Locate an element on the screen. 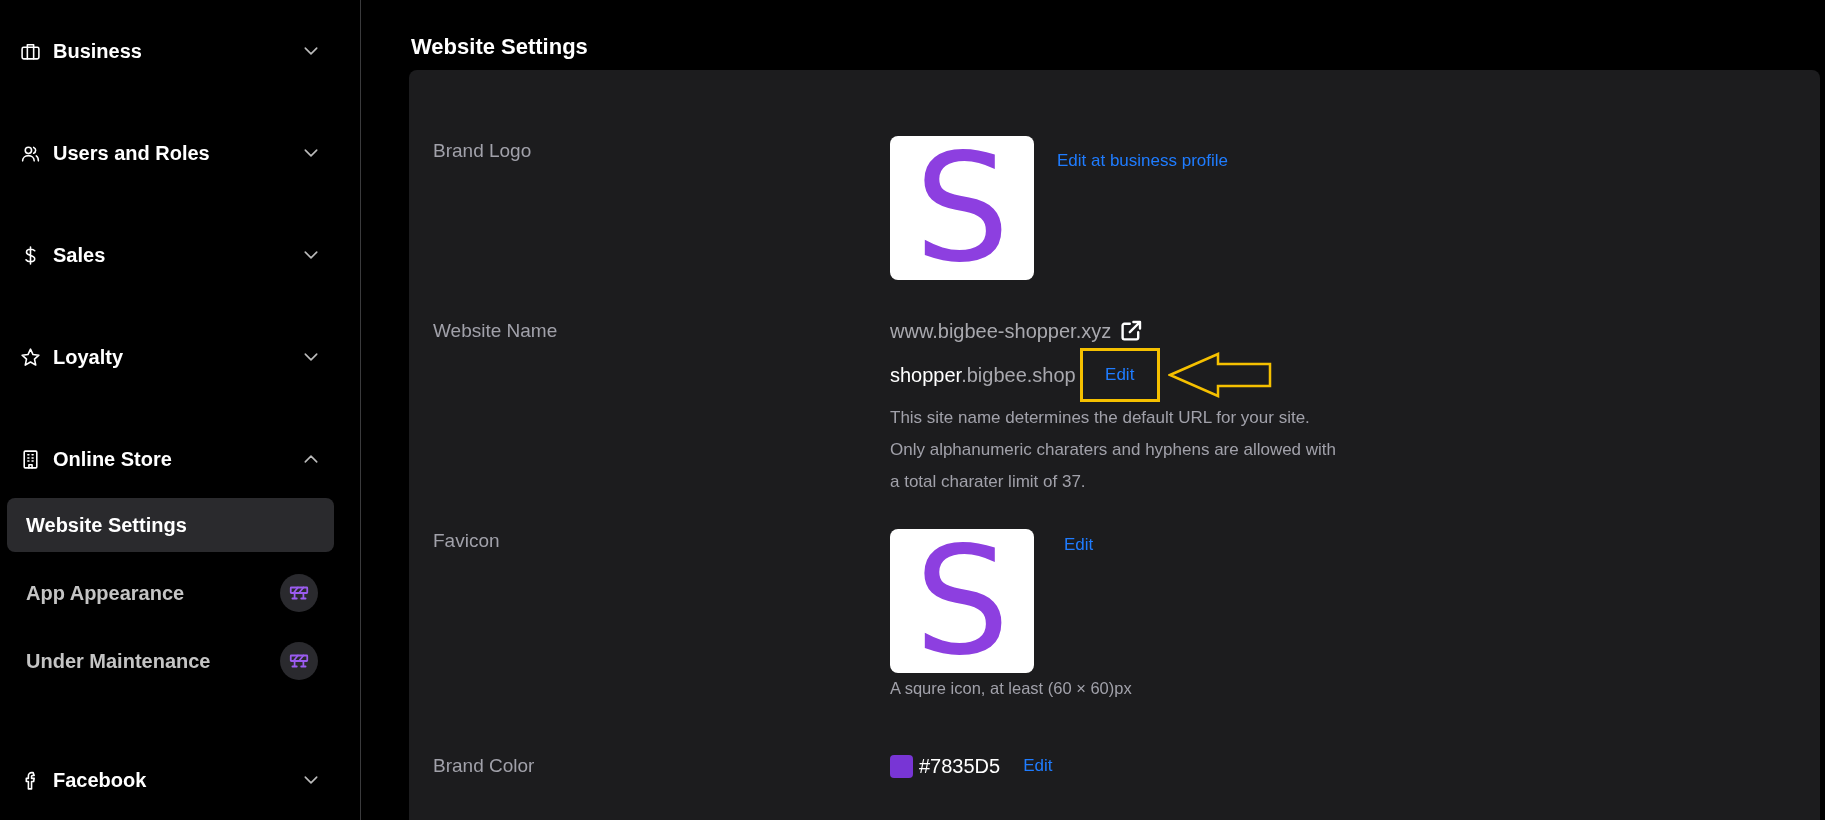 This screenshot has width=1825, height=820. sidebar-group-header: Facebook is located at coordinates (180, 780).